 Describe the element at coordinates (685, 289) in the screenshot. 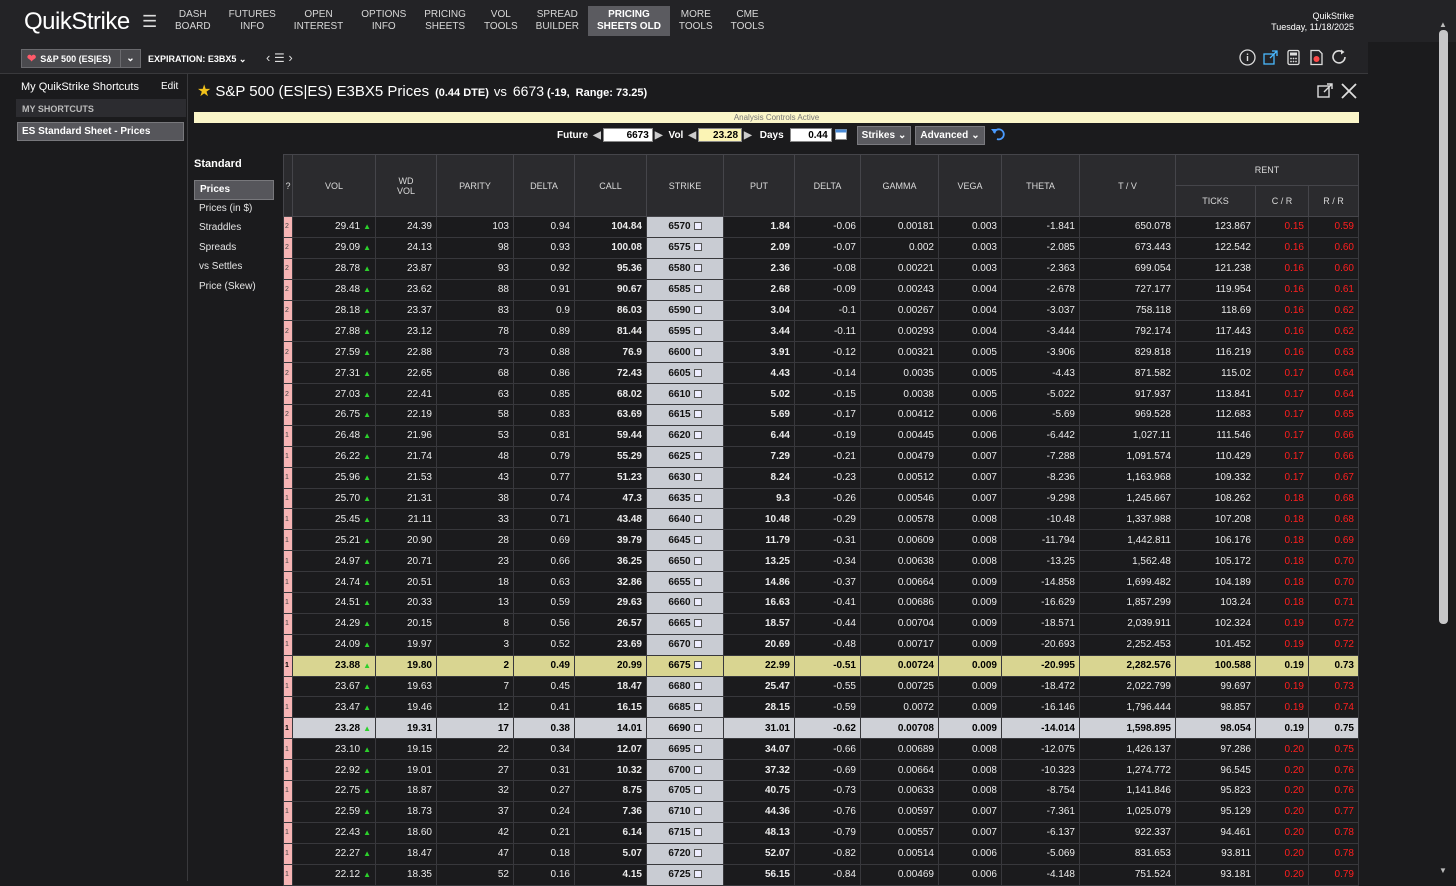

I see `cell-strike: 6585` at that location.